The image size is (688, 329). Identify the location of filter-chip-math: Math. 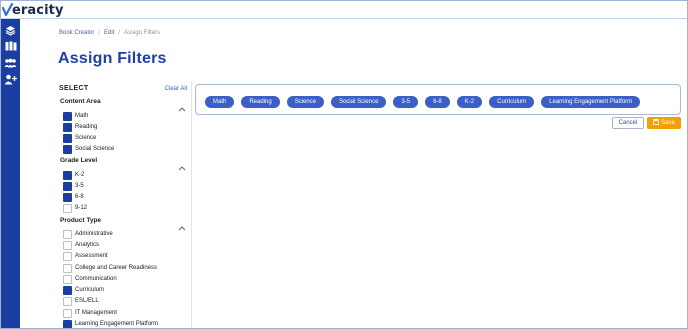
(220, 102).